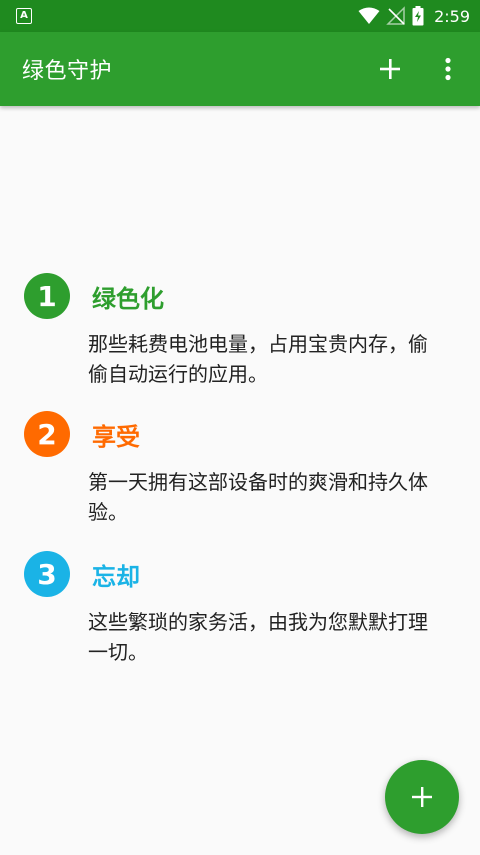  Describe the element at coordinates (240, 69) in the screenshot. I see `app-bar: 绿色守护` at that location.